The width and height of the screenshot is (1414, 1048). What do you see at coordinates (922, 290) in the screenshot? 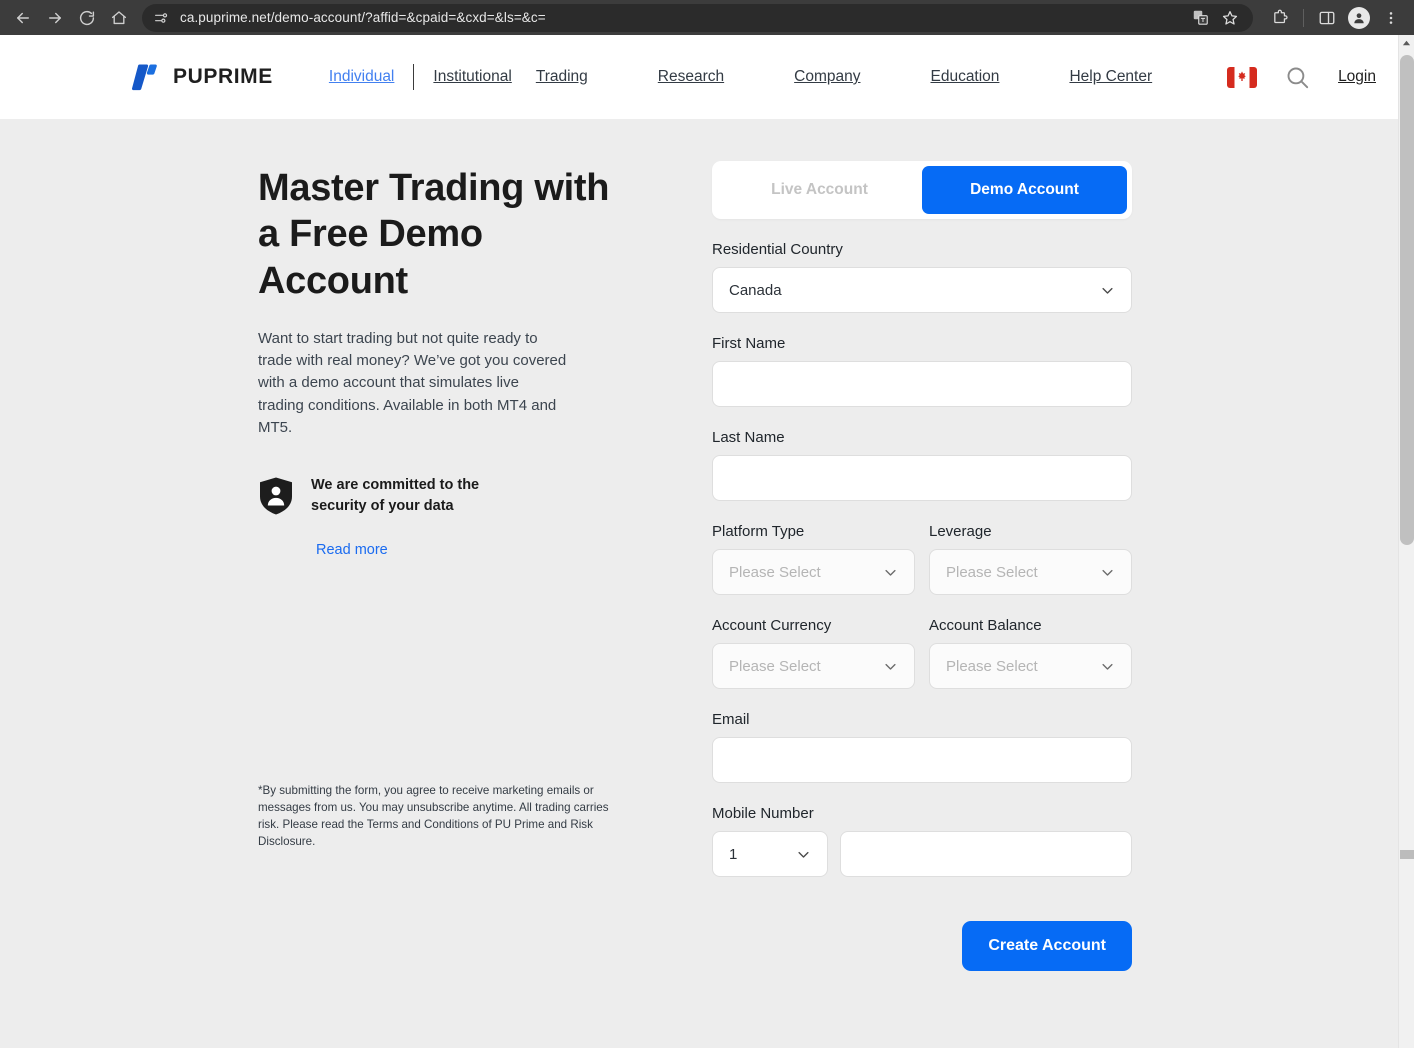
I see `residential-country-select: Canada` at bounding box center [922, 290].